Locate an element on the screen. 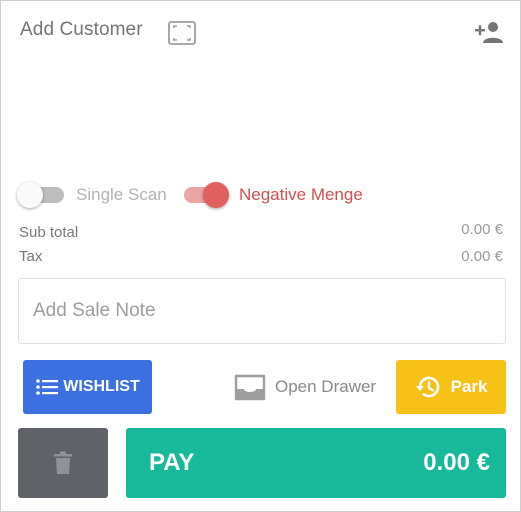 This screenshot has height=512, width=521. single-scan-toggle is located at coordinates (42, 195).